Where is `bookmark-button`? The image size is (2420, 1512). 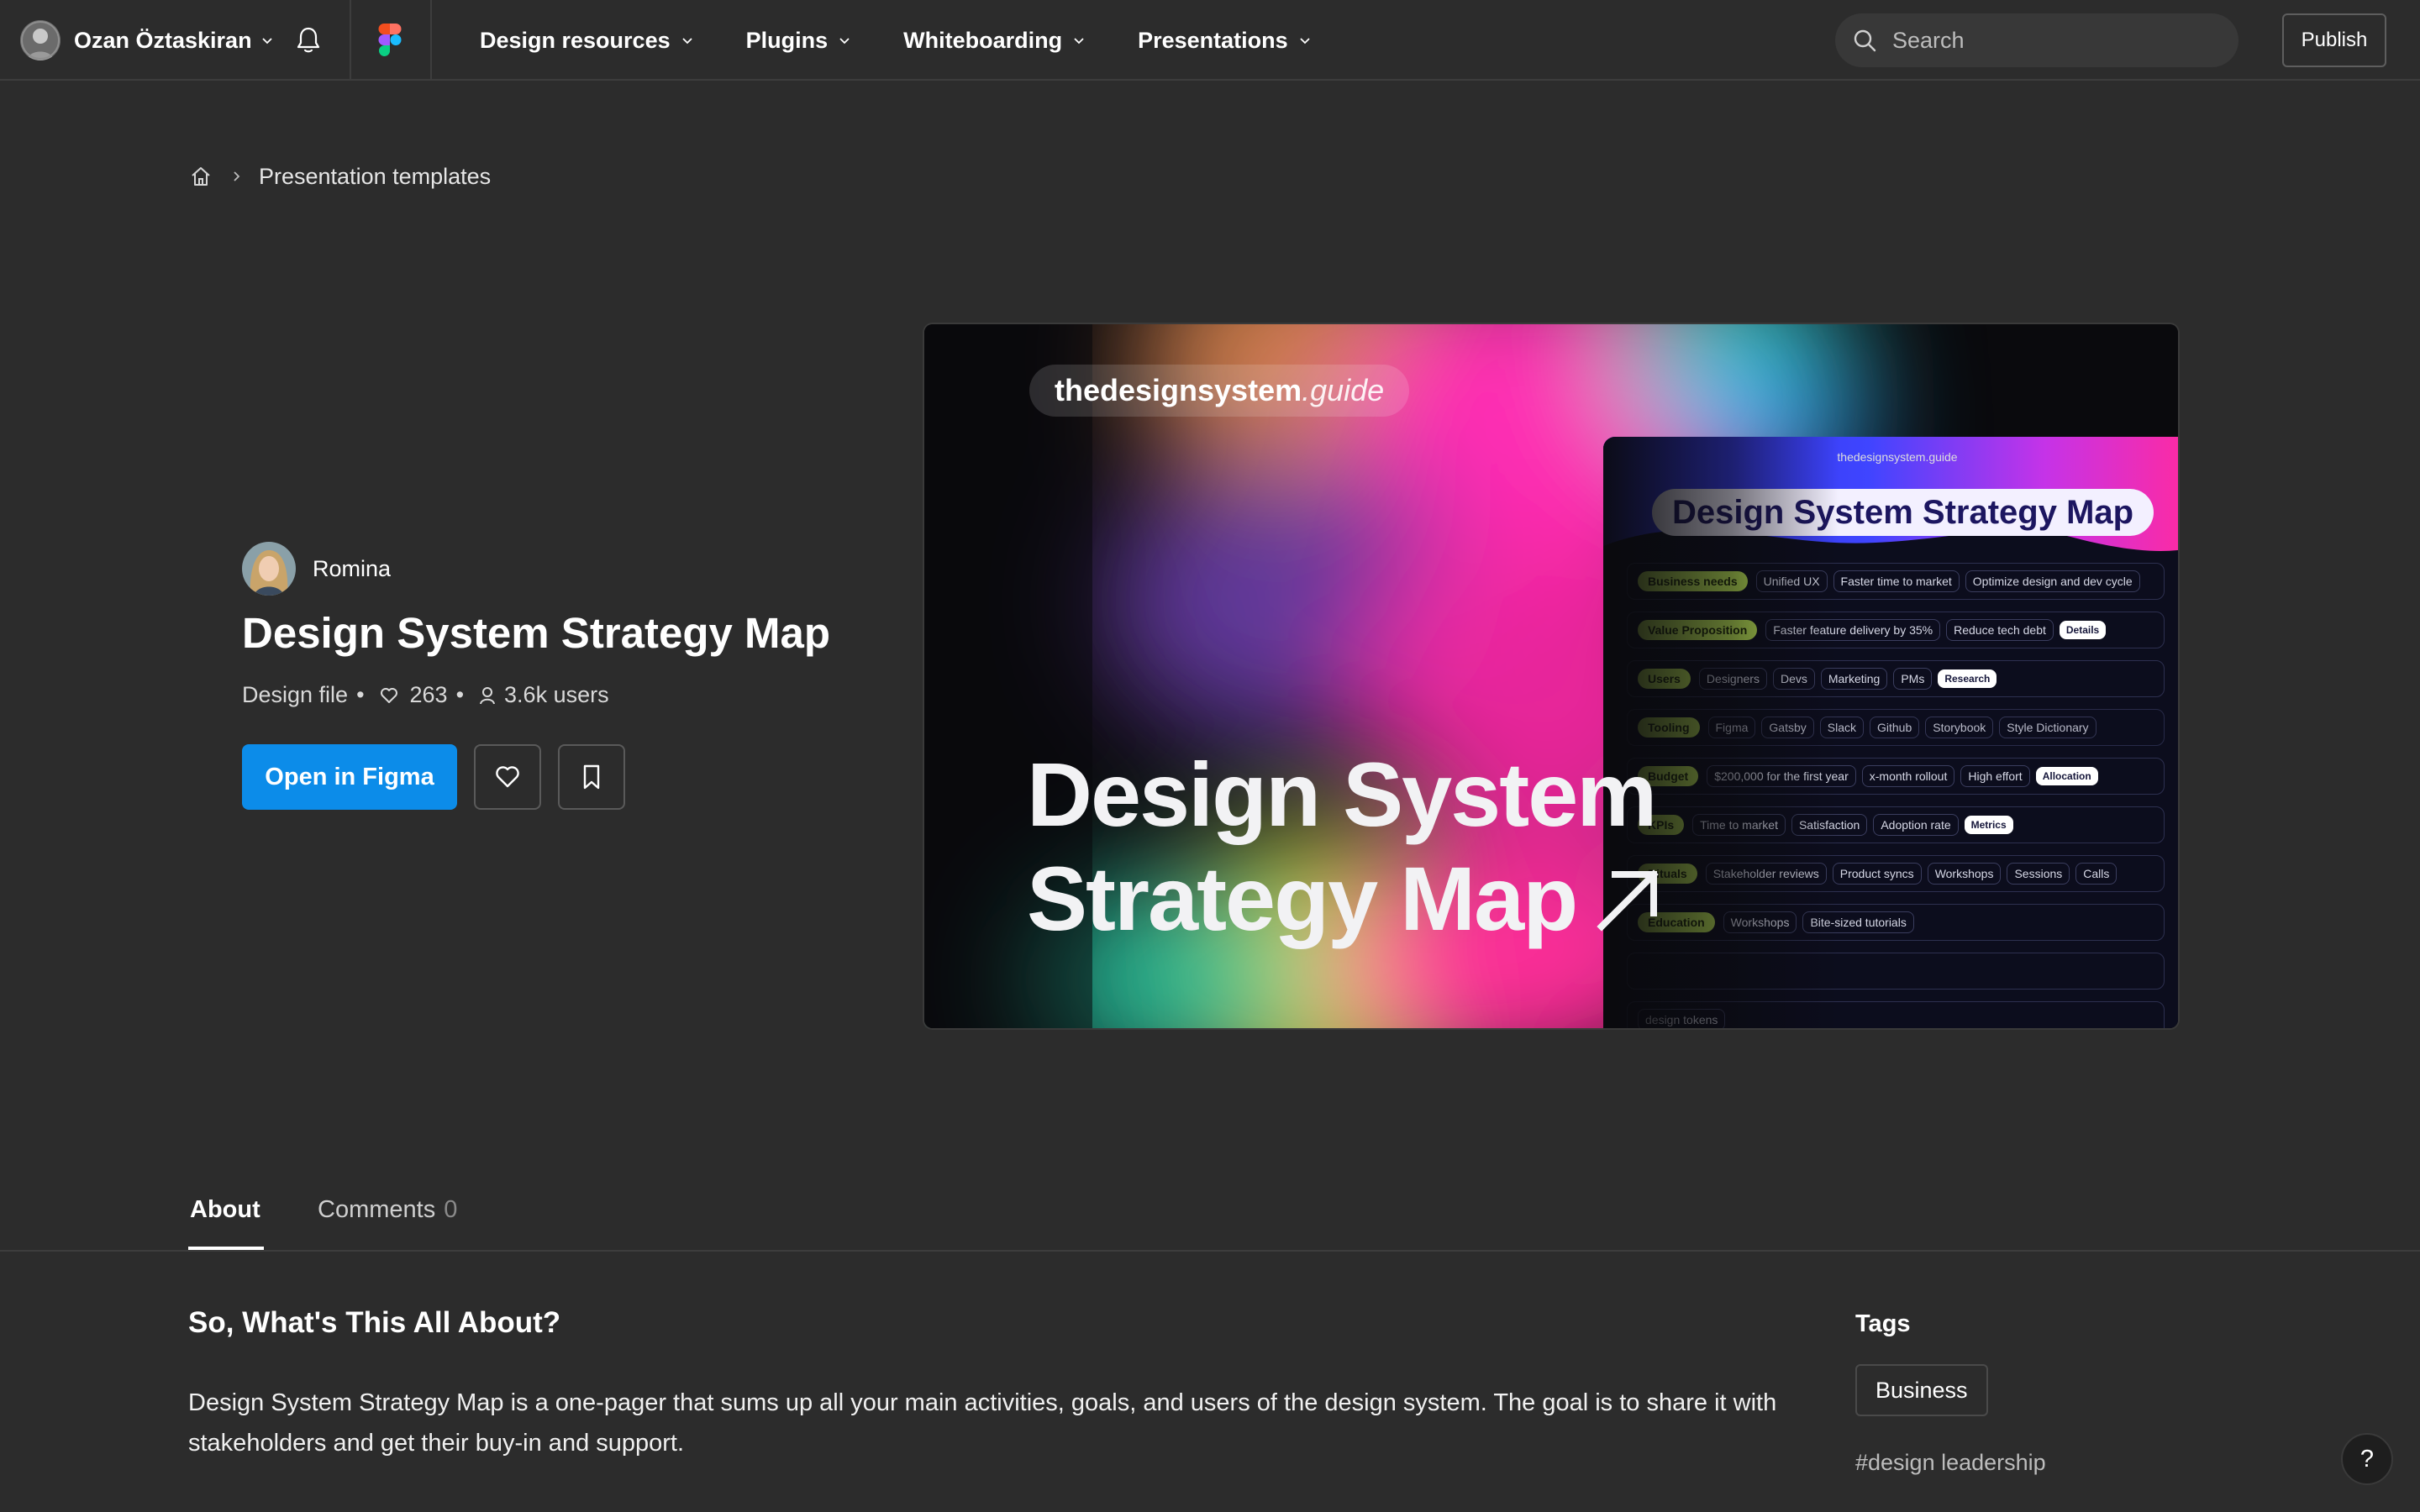
bookmark-button is located at coordinates (591, 777).